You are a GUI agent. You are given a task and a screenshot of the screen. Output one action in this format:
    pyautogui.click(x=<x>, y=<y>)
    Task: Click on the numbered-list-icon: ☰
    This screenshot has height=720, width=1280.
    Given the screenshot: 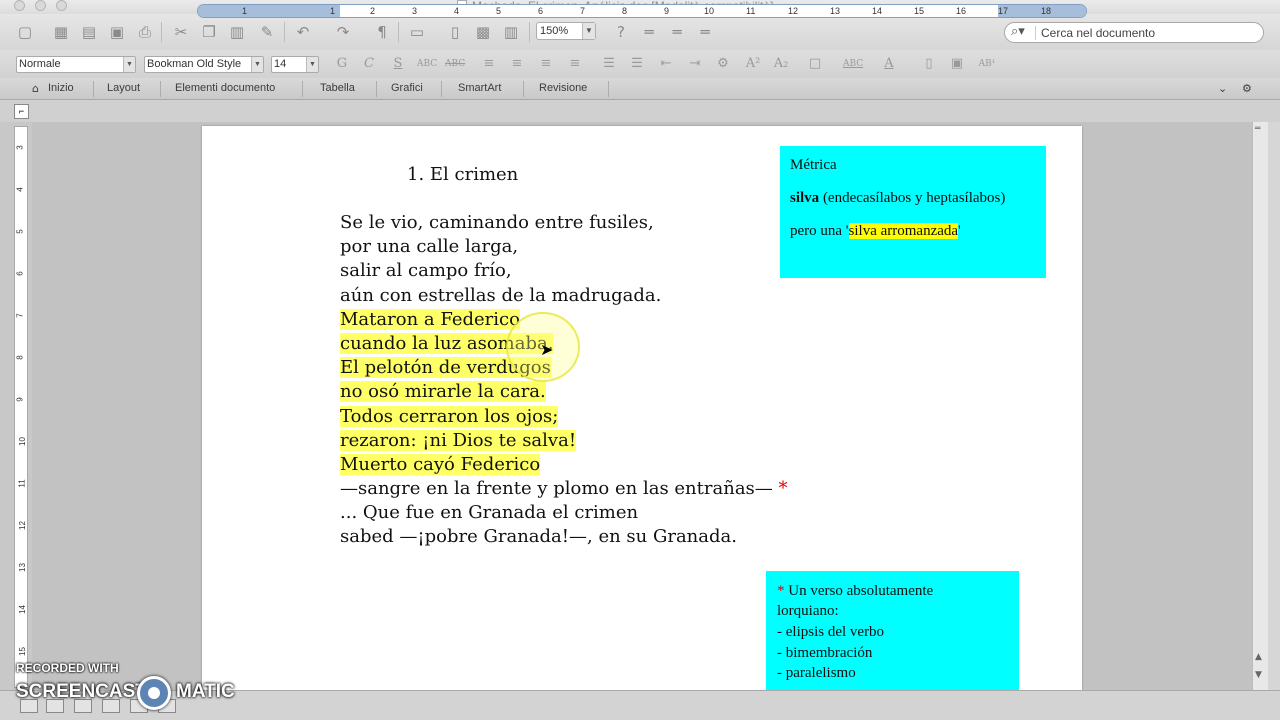 What is the action you would take?
    pyautogui.click(x=609, y=64)
    